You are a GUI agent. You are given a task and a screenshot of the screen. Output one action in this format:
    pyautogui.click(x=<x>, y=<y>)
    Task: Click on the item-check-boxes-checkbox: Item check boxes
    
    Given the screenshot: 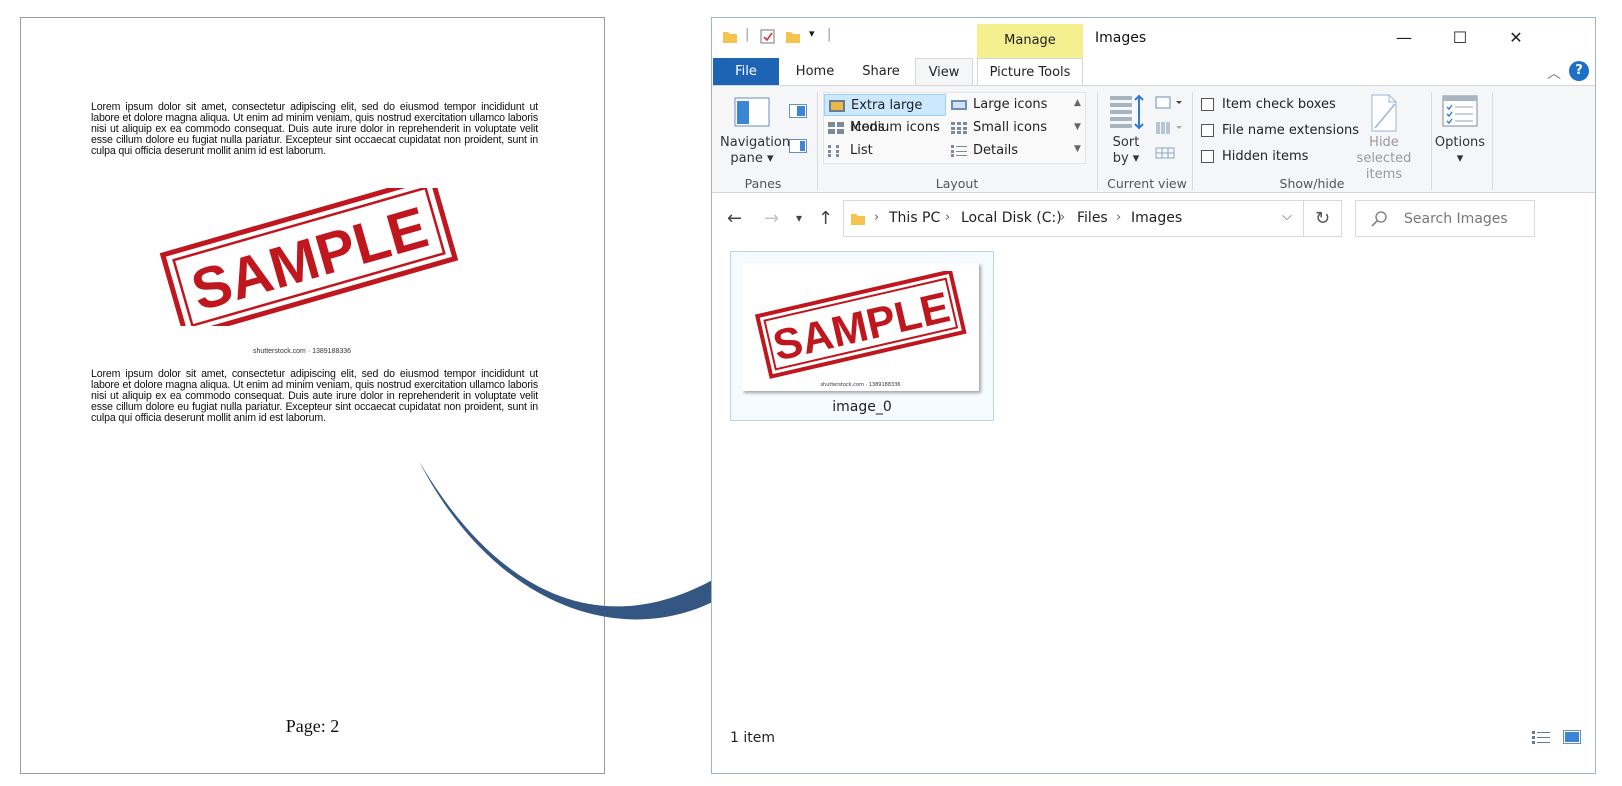 What is the action you would take?
    pyautogui.click(x=1268, y=105)
    